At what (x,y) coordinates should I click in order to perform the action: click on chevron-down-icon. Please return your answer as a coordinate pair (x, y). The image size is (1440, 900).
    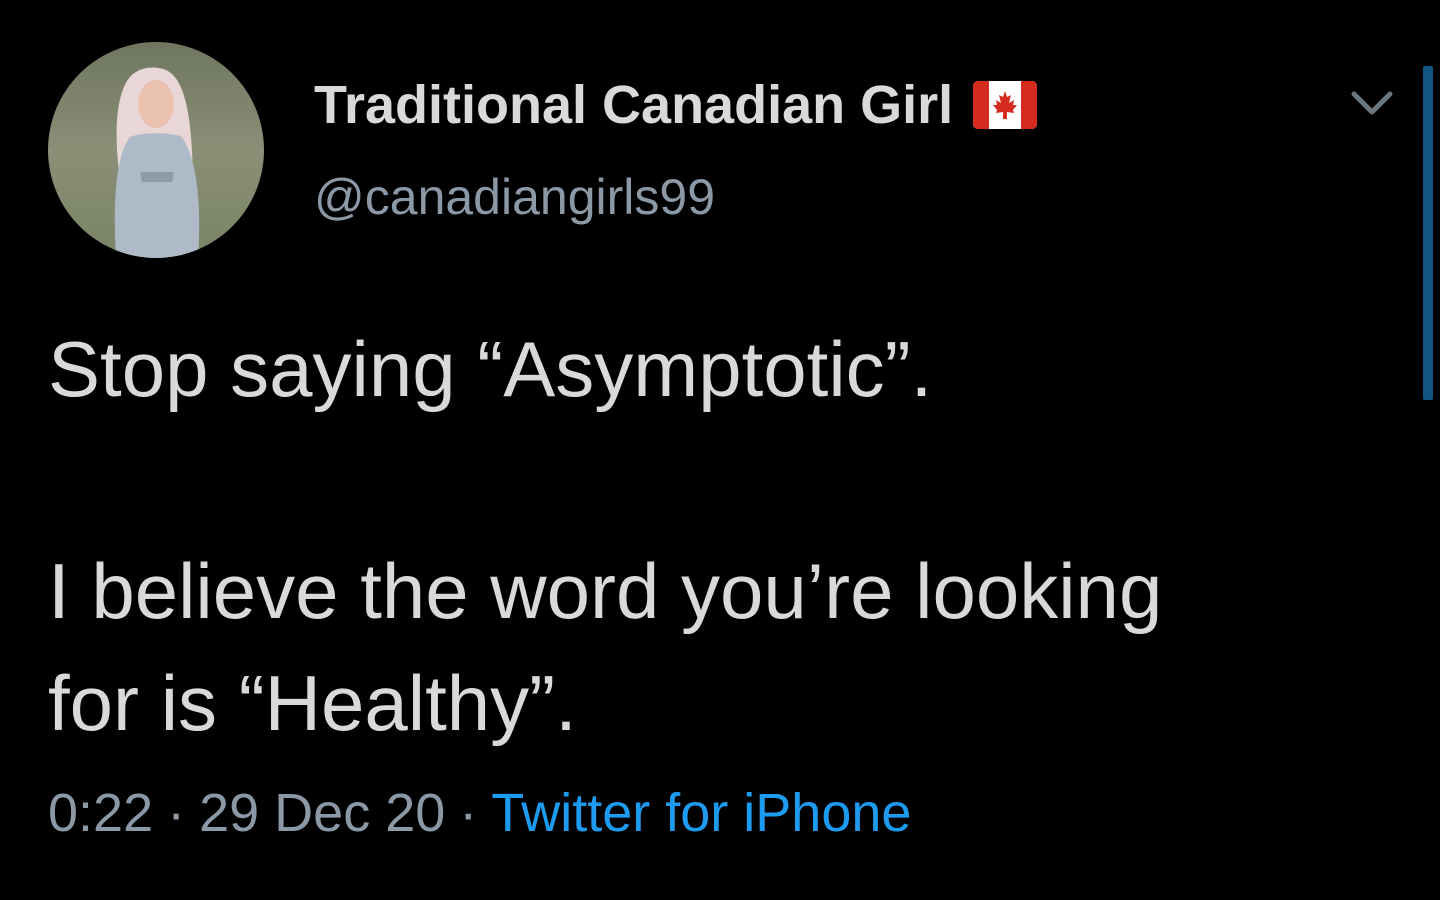
    Looking at the image, I should click on (1372, 102).